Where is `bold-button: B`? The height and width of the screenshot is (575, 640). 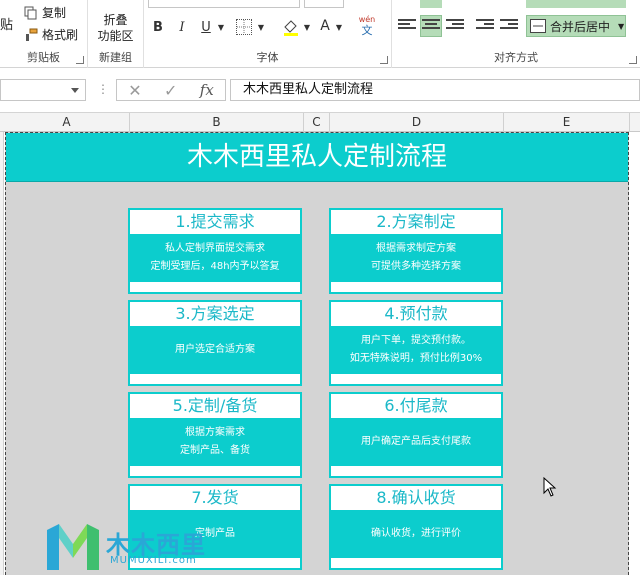
bold-button: B is located at coordinates (158, 27).